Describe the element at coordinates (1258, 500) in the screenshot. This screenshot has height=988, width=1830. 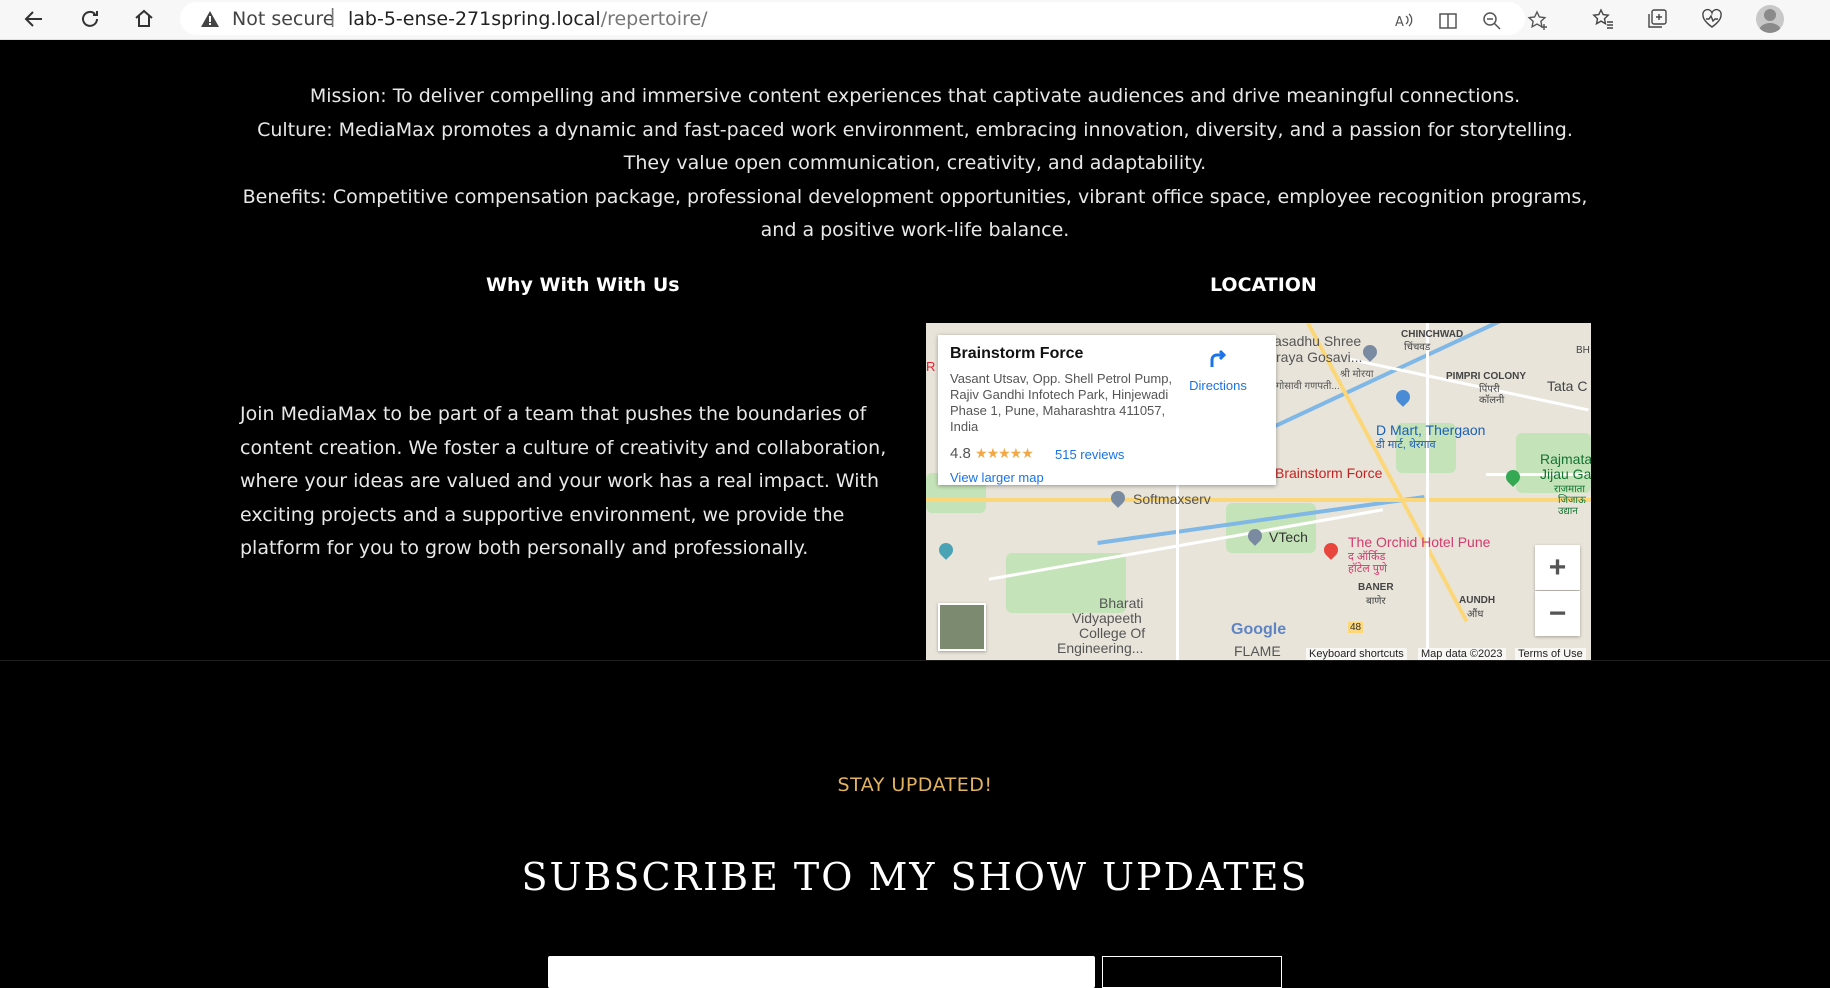
I see `map-highway` at that location.